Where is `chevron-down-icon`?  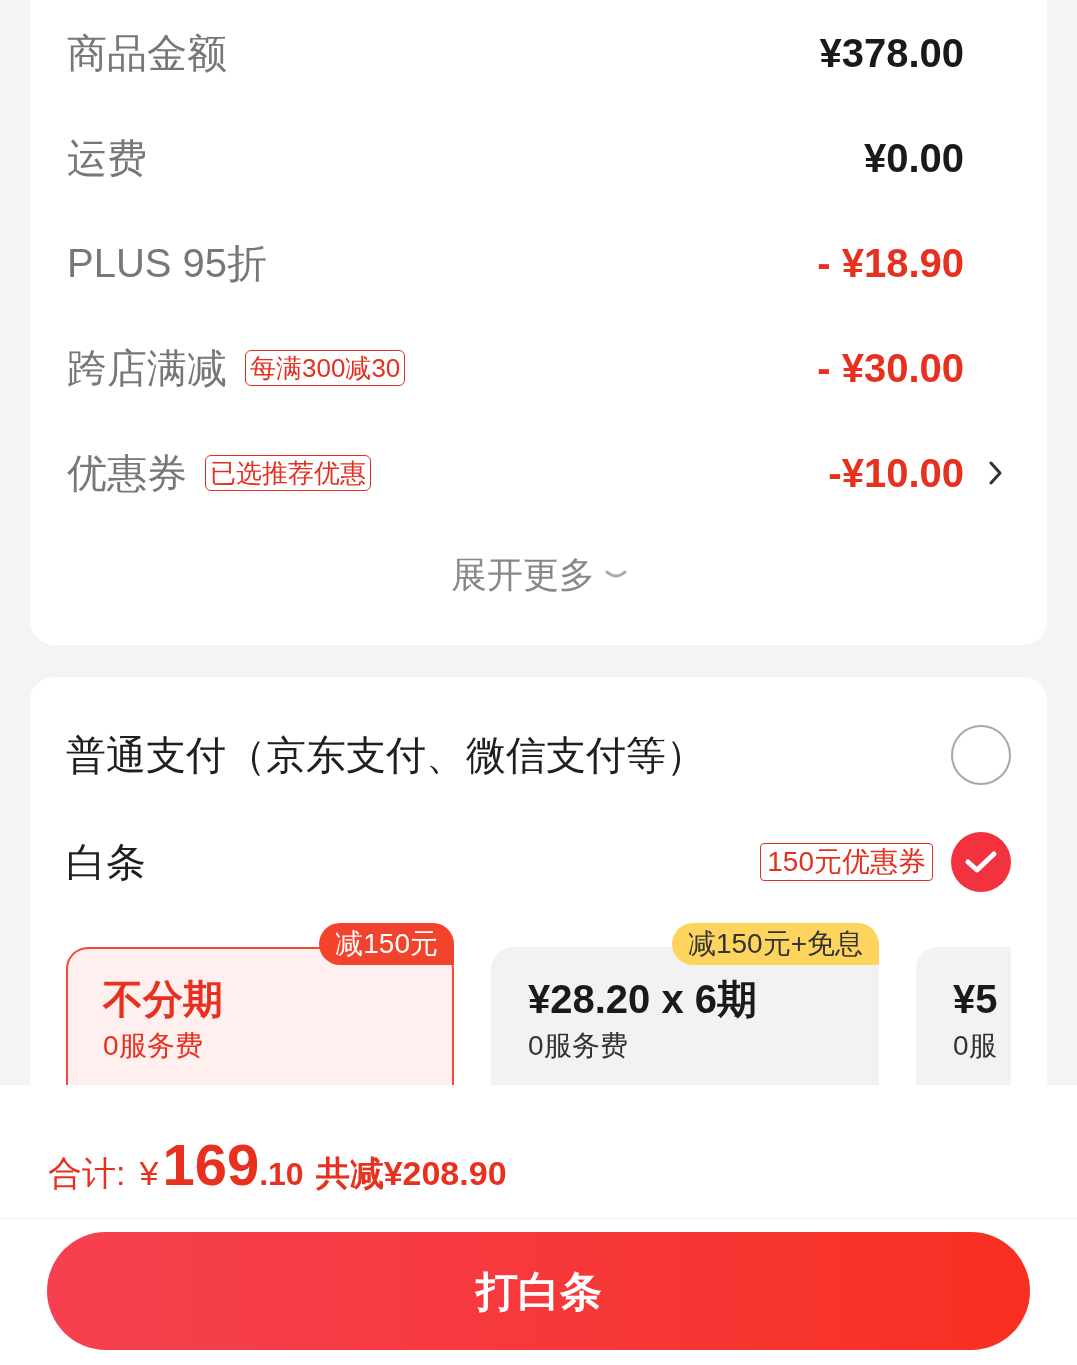
chevron-down-icon is located at coordinates (615, 575).